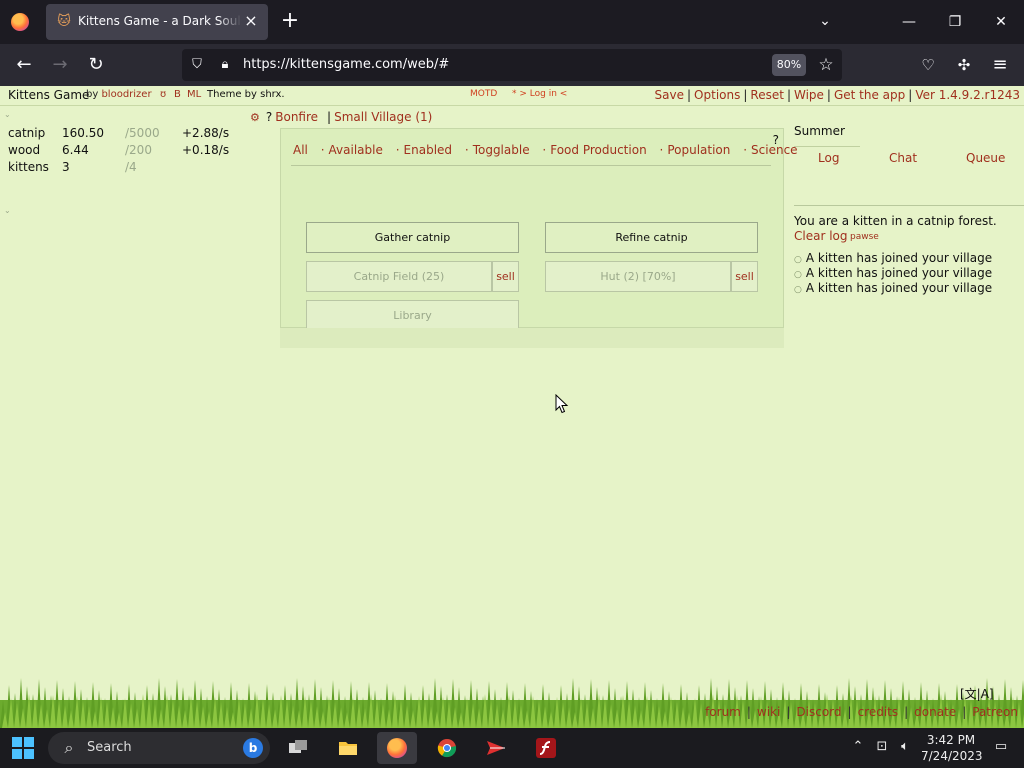 Image resolution: width=1024 pixels, height=768 pixels. I want to click on login-link: * > Log in <, so click(539, 94).